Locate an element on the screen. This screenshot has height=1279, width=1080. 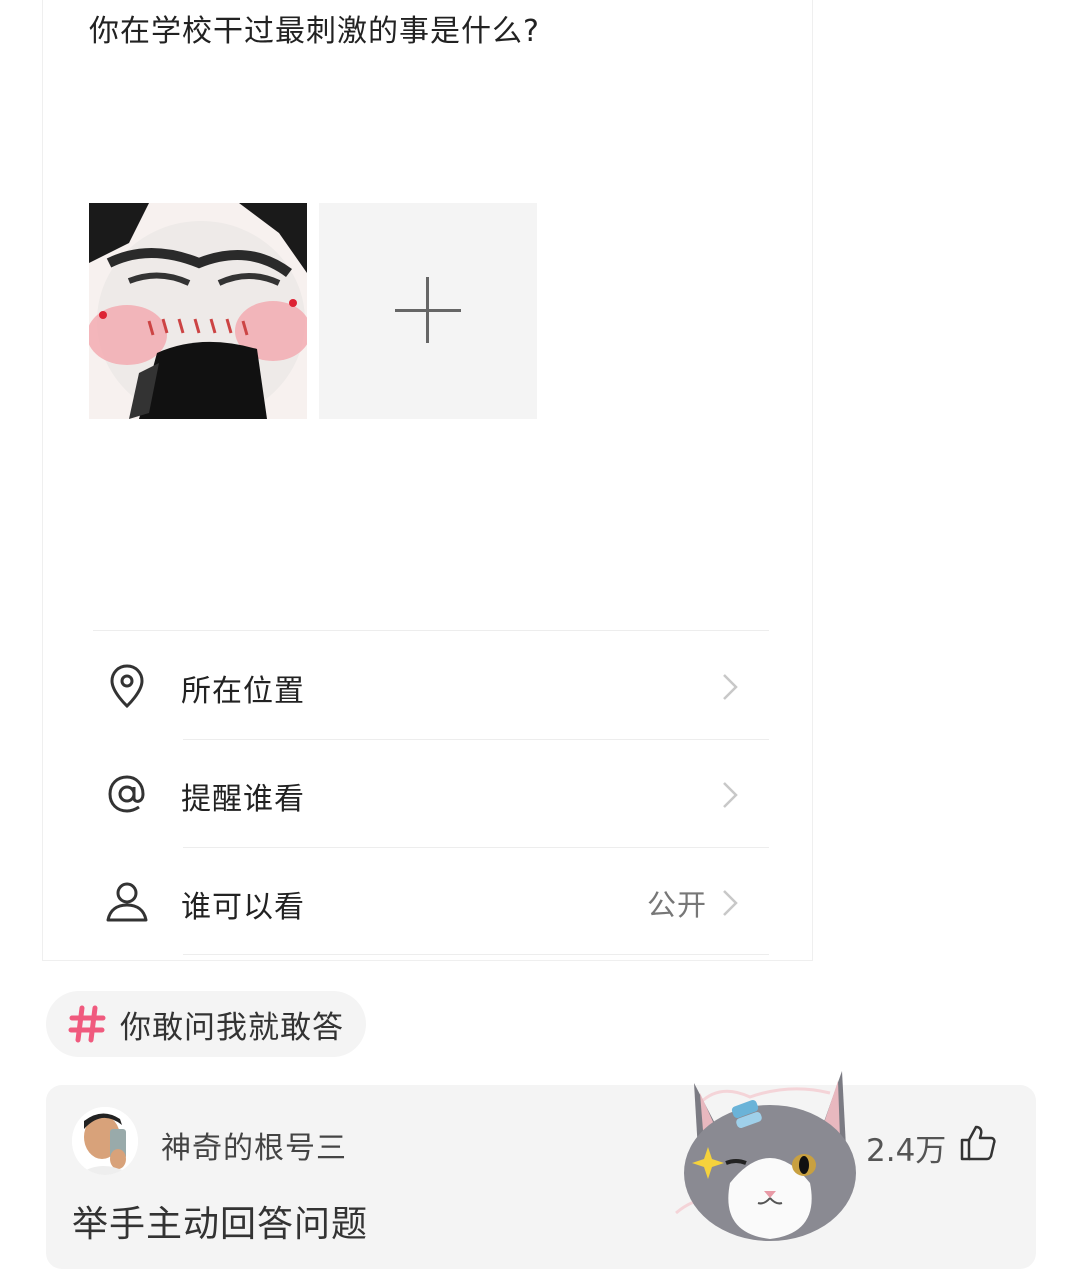
option-label: 谁可以看 is located at coordinates (243, 907).